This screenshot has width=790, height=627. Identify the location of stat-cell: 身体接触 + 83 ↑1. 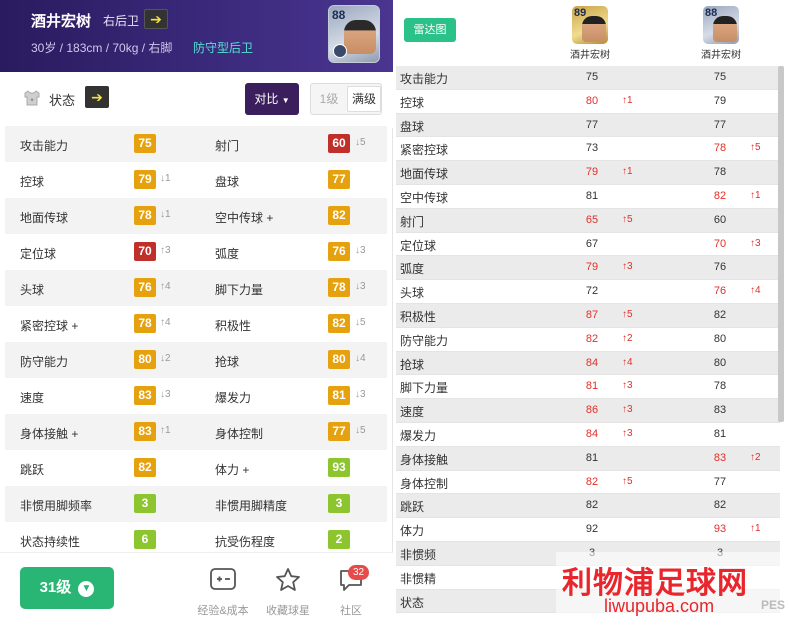
(102, 432).